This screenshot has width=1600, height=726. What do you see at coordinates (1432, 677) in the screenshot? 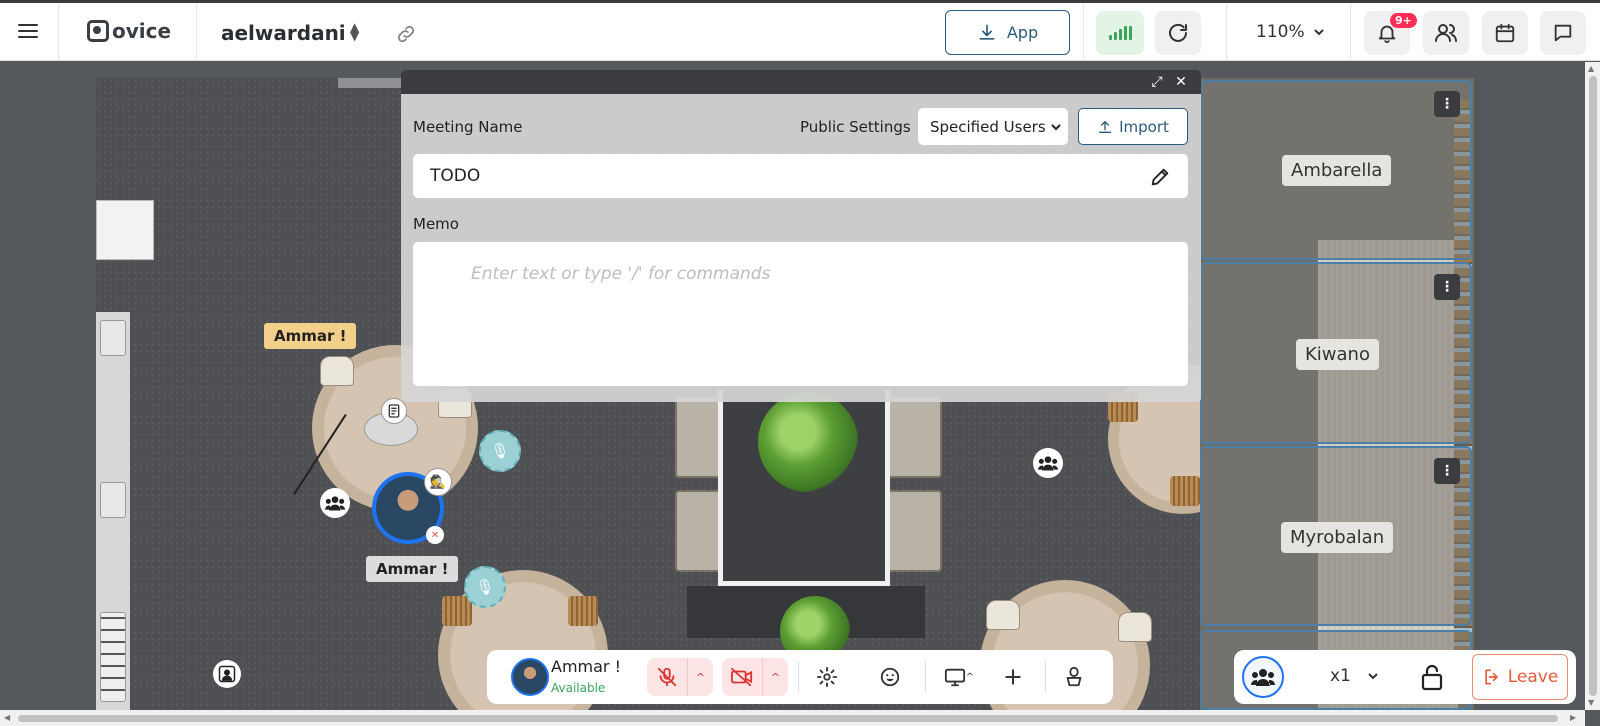
I see `unlock-icon` at bounding box center [1432, 677].